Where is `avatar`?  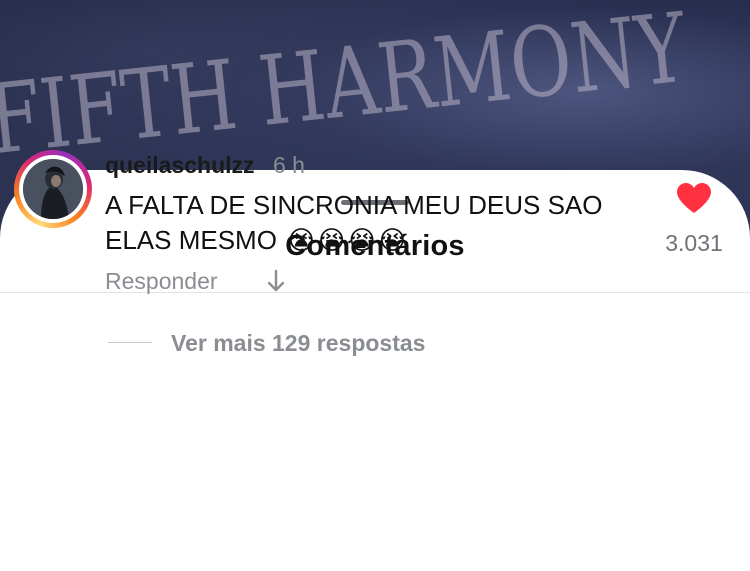 avatar is located at coordinates (53, 189).